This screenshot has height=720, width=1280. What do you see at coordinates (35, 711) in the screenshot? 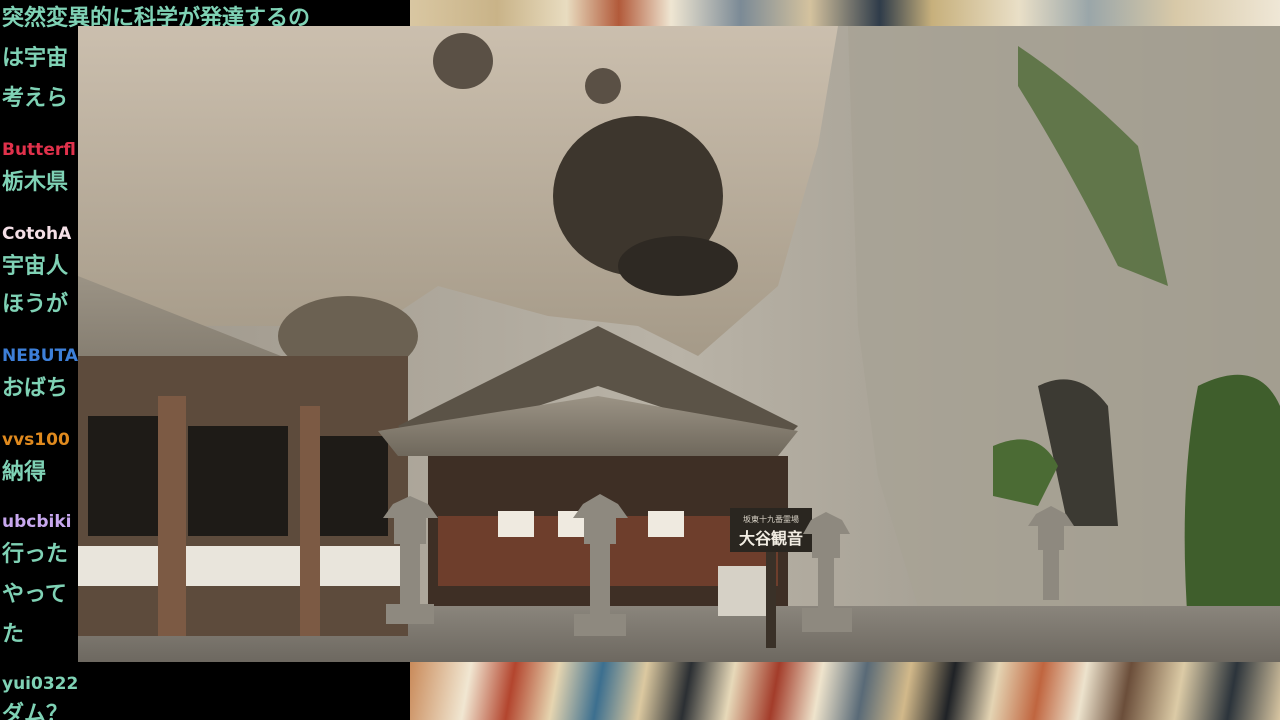
I see `chat-message: ダム？` at bounding box center [35, 711].